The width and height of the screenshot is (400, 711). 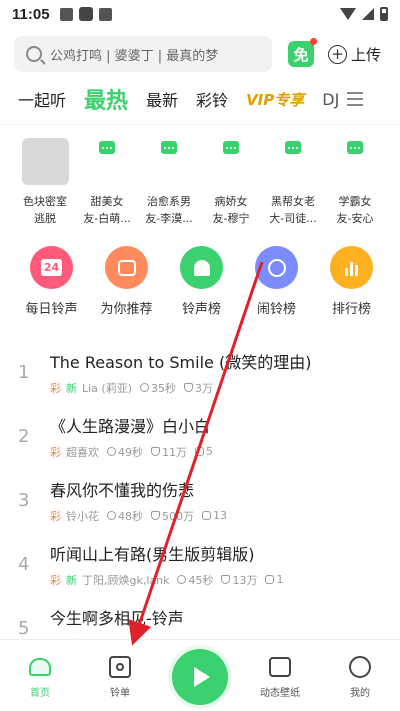 I want to click on tab-together: 一起听, so click(x=42, y=99).